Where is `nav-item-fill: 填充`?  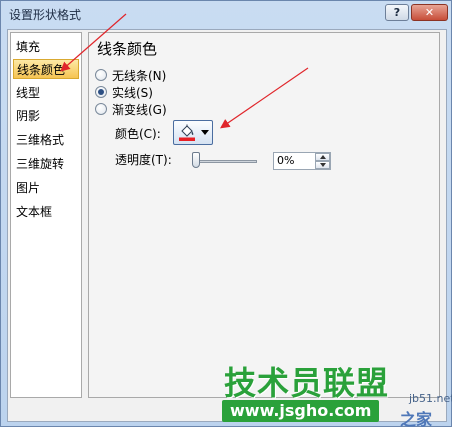
nav-item-fill: 填充 is located at coordinates (46, 47).